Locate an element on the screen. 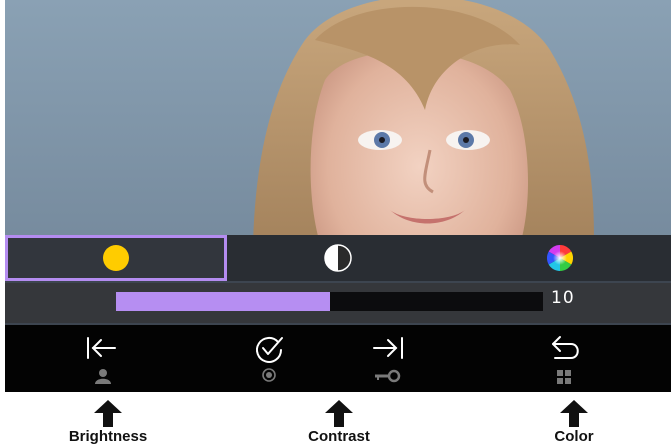 The image size is (671, 448). sun-dot-icon is located at coordinates (116, 258).